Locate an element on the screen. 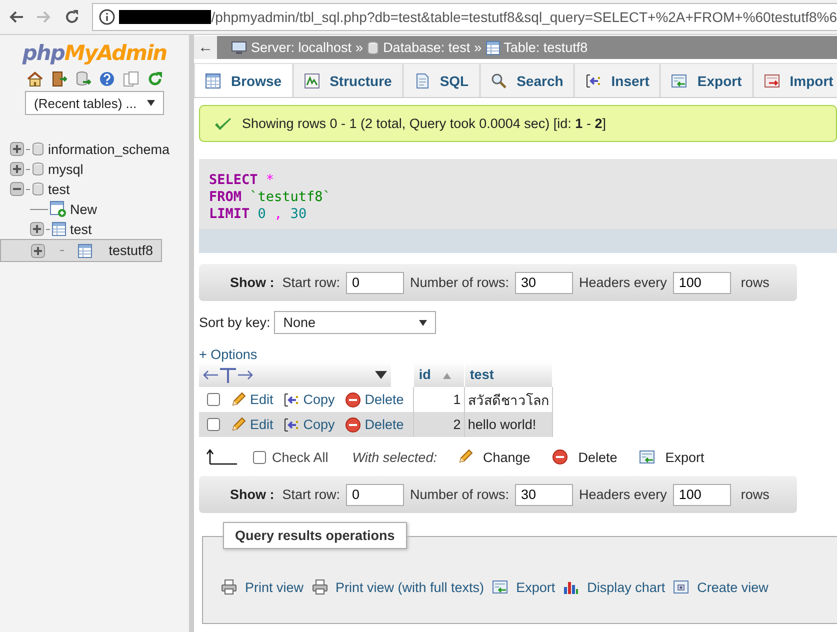  sql-token: FROM is located at coordinates (225, 197).